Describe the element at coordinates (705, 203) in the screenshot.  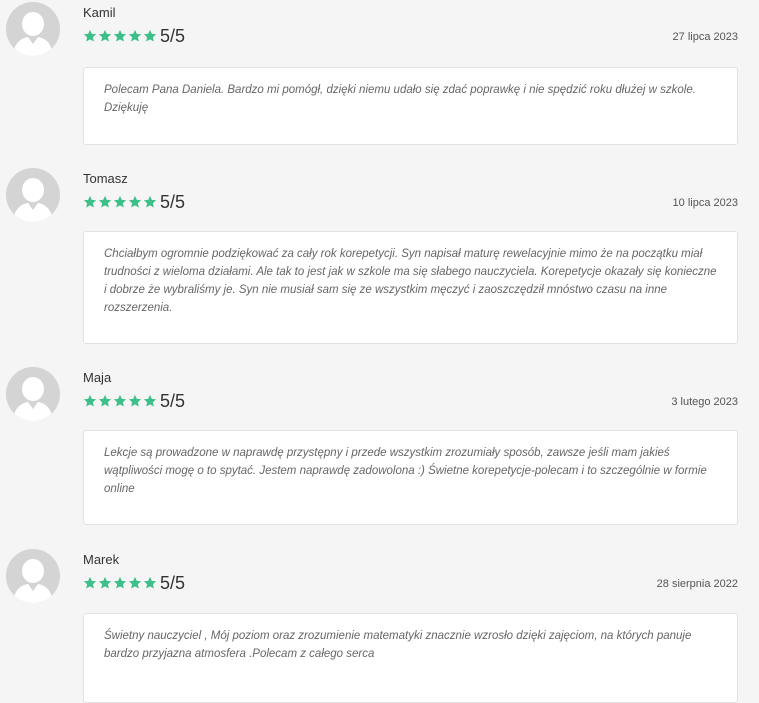
I see `review-date: 10 lipca 2023` at that location.